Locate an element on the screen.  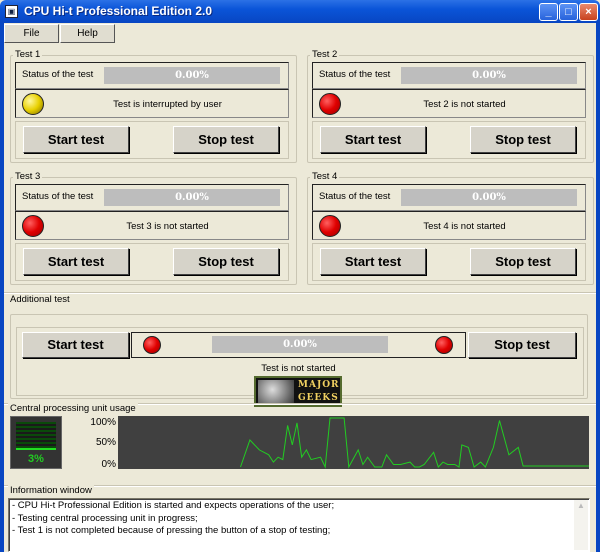
scroll-up-icon: ▲ is located at coordinates (581, 506).